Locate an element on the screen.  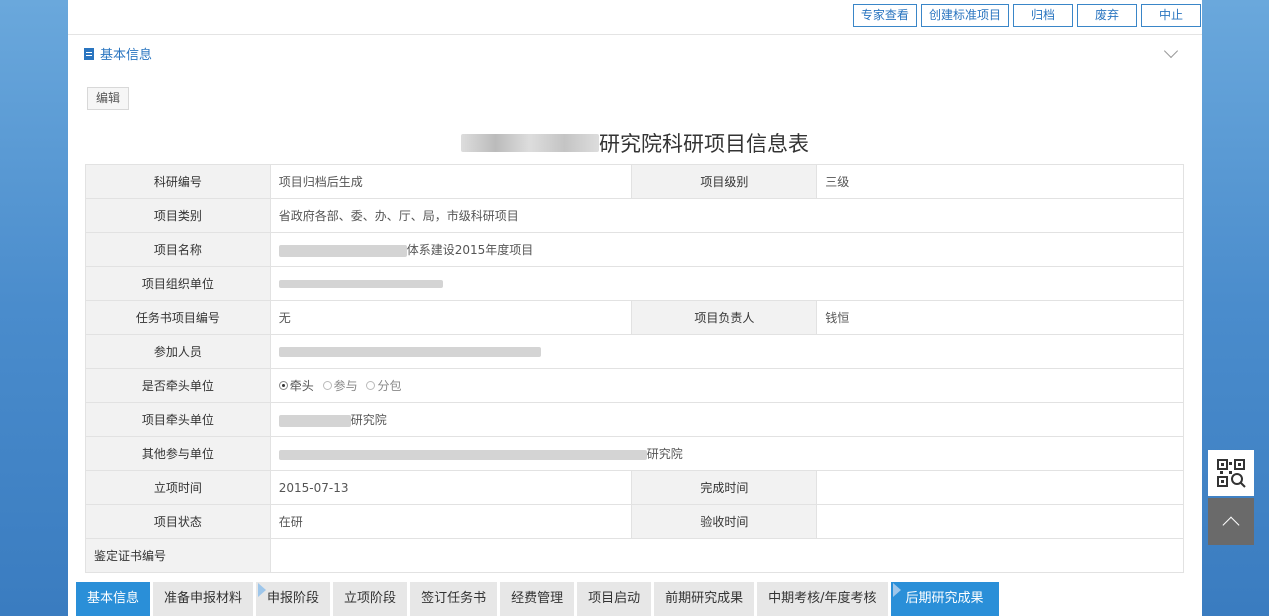
start-date-label: 立项时间 is located at coordinates (178, 487).